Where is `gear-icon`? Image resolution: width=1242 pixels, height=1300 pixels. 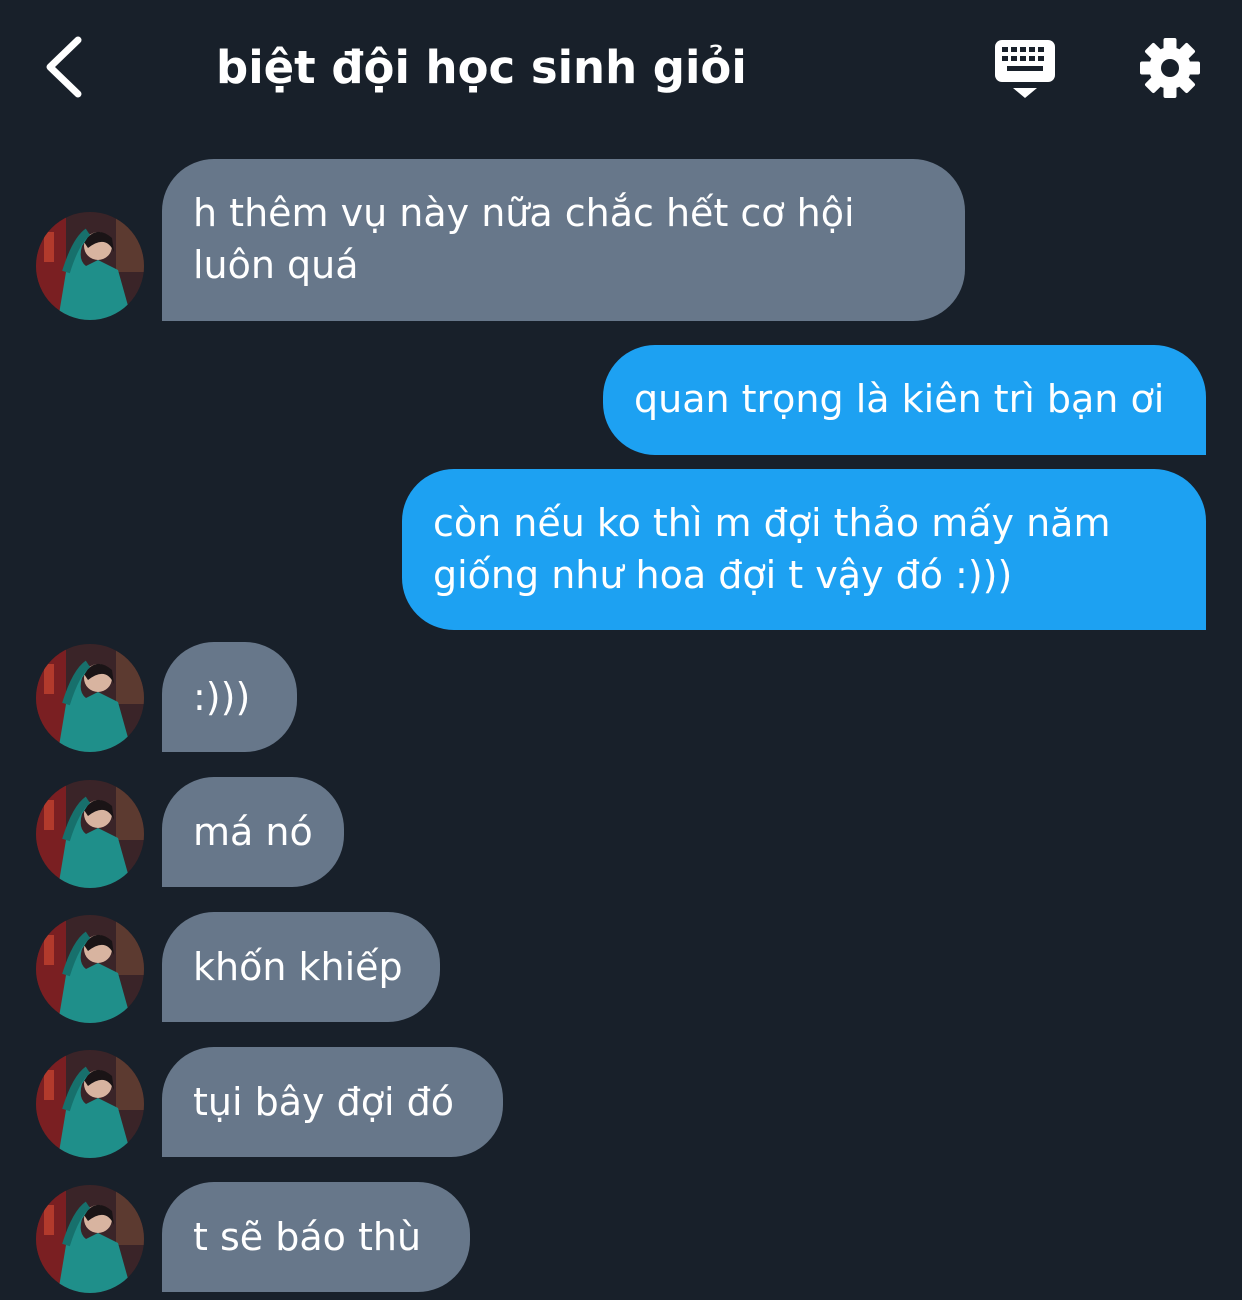 gear-icon is located at coordinates (1170, 68).